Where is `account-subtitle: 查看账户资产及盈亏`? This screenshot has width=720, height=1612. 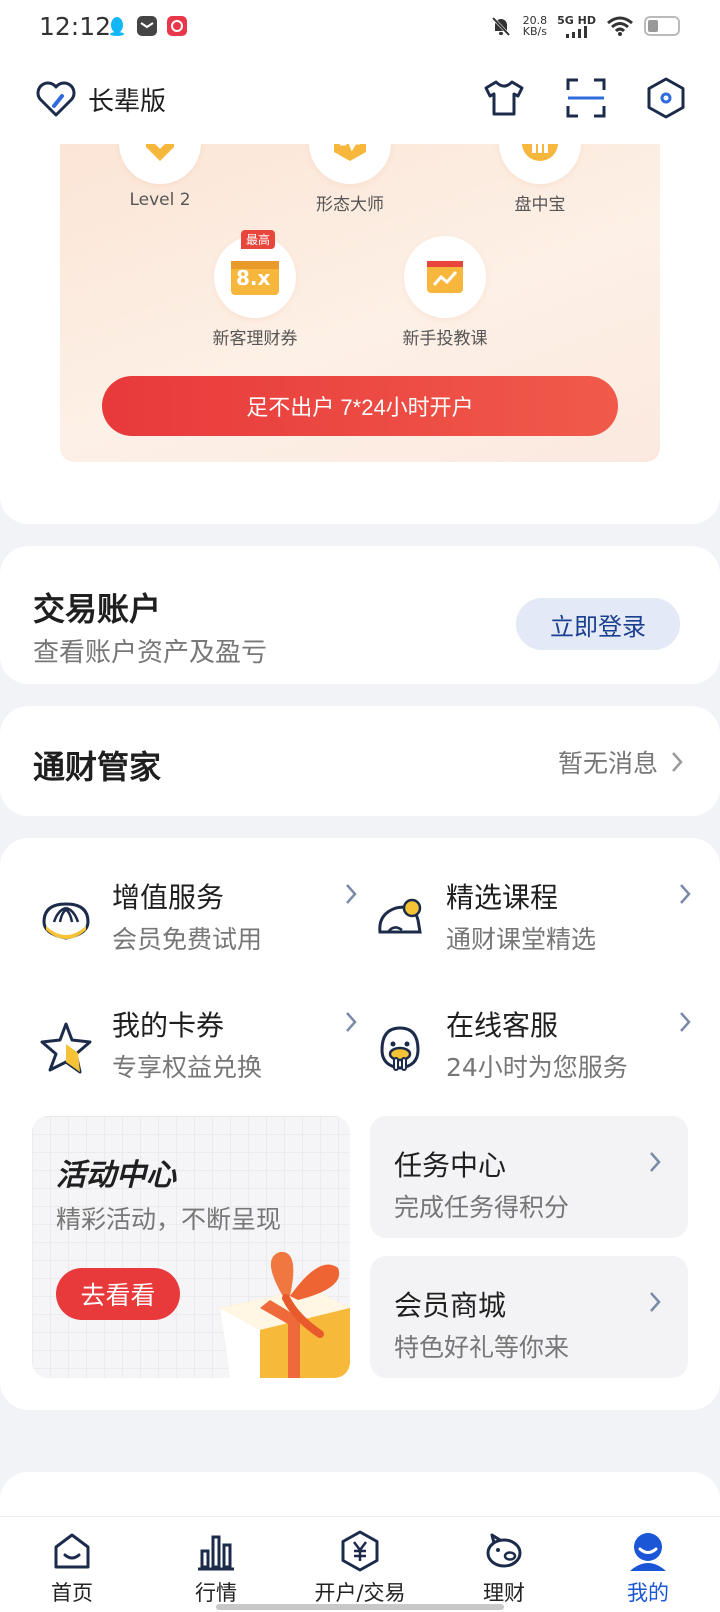 account-subtitle: 查看账户资产及盈亏 is located at coordinates (150, 653).